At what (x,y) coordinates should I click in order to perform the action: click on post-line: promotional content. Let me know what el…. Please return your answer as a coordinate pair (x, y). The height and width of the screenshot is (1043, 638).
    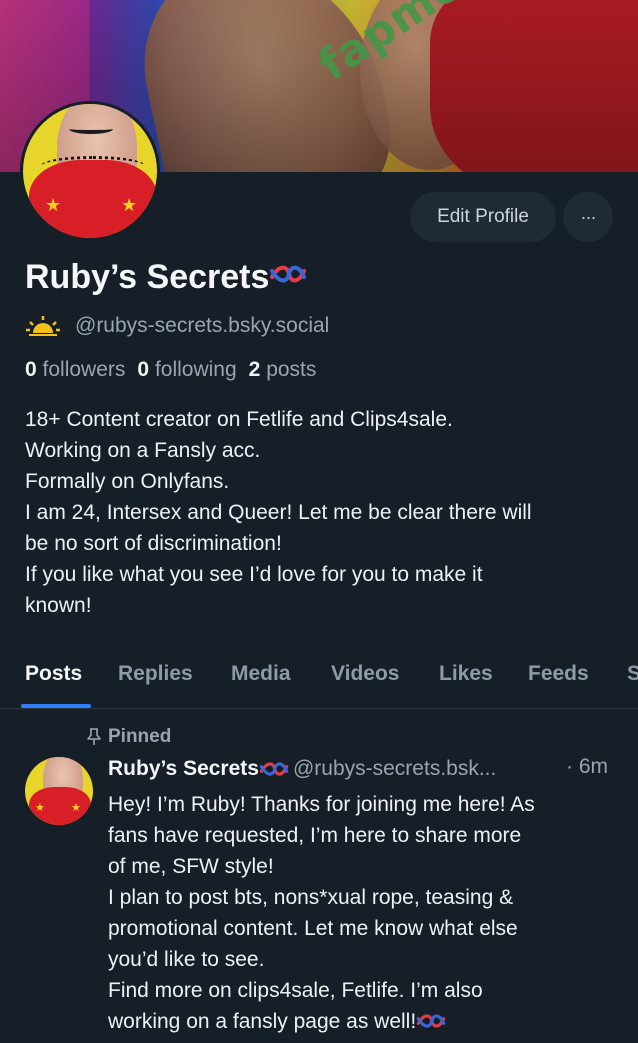
    Looking at the image, I should click on (313, 928).